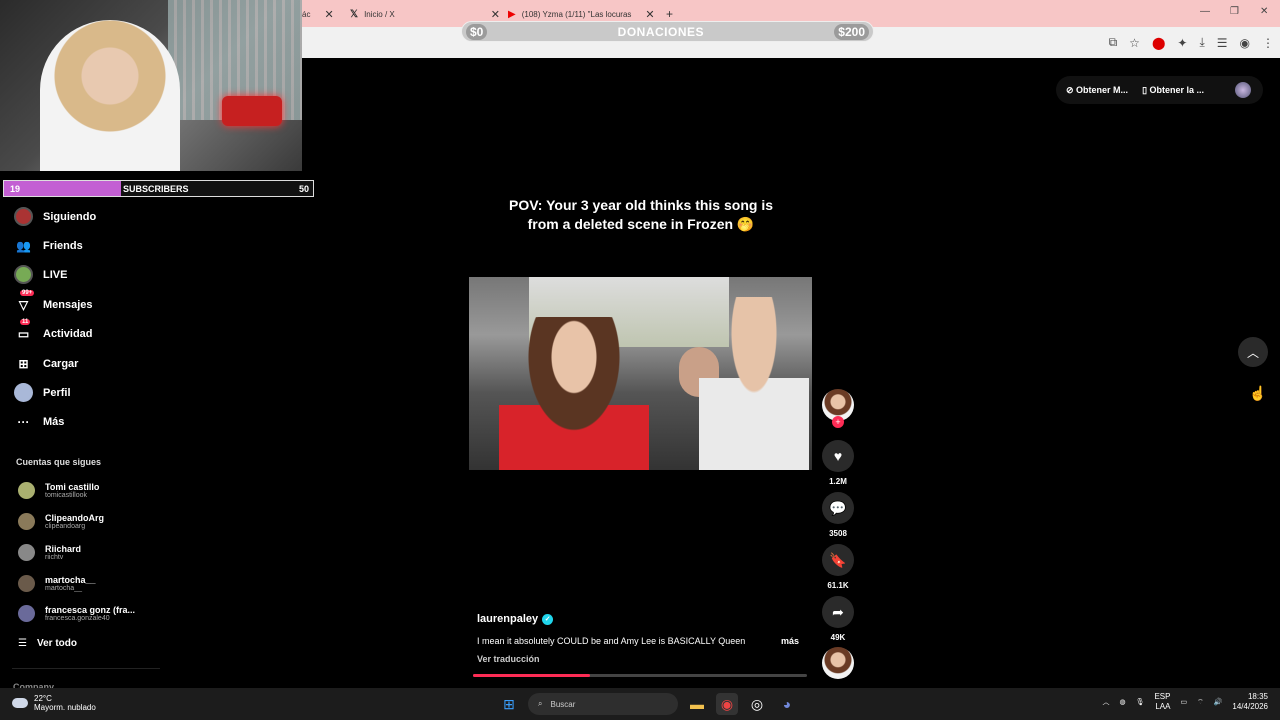 This screenshot has width=1280, height=720. Describe the element at coordinates (1234, 11) in the screenshot. I see `maximize-icon: ❐` at that location.